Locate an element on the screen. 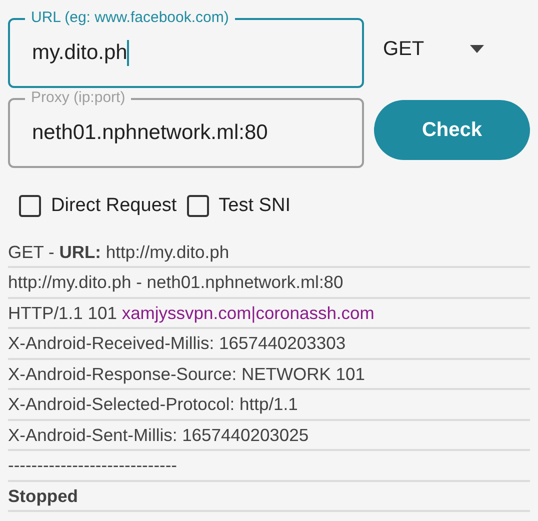 The image size is (538, 521). log-line: HTTP/1.1 101 xamjyssvpn.com|coronassh.com is located at coordinates (191, 313).